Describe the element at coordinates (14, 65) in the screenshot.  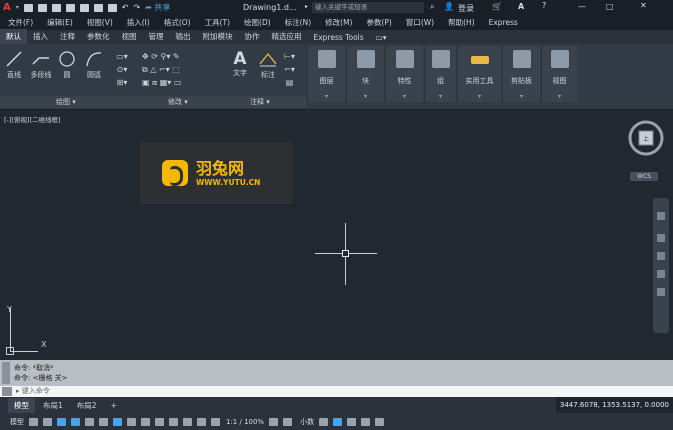
I see `line-tool: 直线` at that location.